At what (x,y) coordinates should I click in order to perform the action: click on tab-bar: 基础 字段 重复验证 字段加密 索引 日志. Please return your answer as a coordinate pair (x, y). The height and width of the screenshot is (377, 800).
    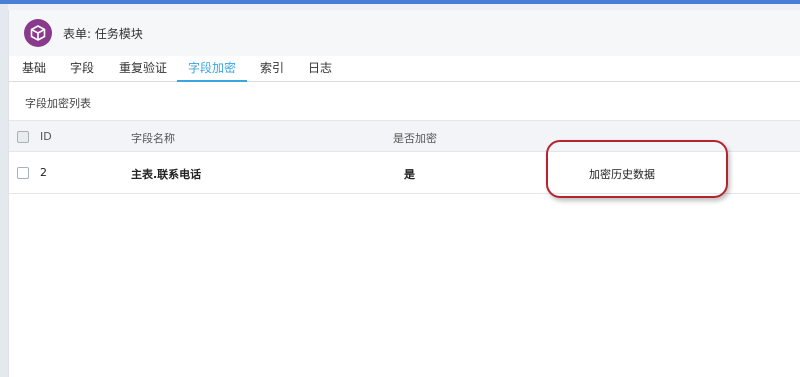
    Looking at the image, I should click on (404, 70).